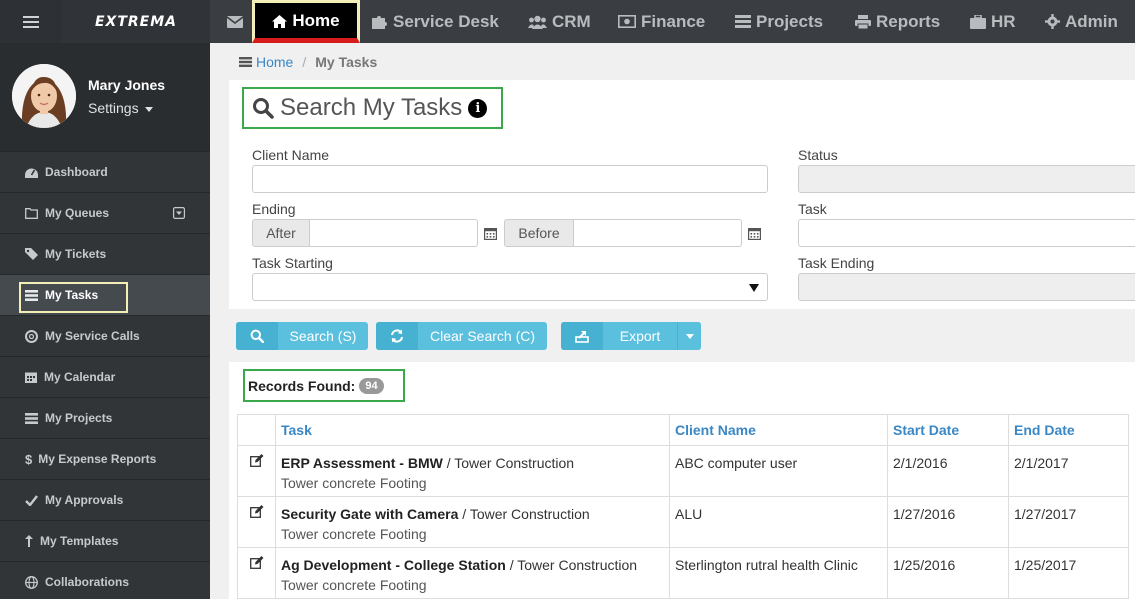 The height and width of the screenshot is (599, 1135). What do you see at coordinates (31, 173) in the screenshot?
I see `dashboard-icon` at bounding box center [31, 173].